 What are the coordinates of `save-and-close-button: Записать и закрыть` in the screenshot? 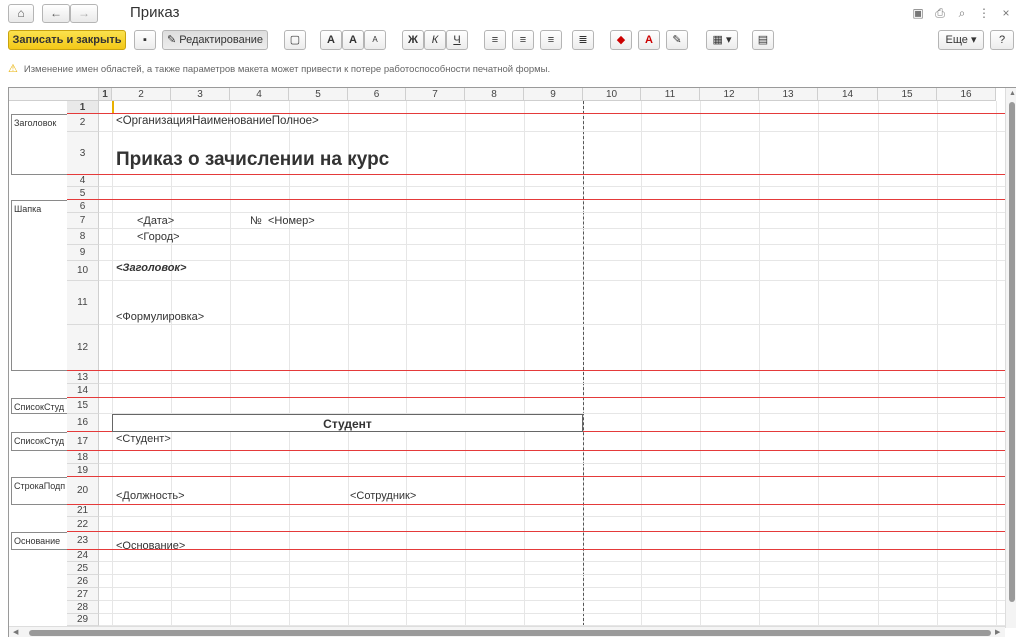 It's located at (67, 40).